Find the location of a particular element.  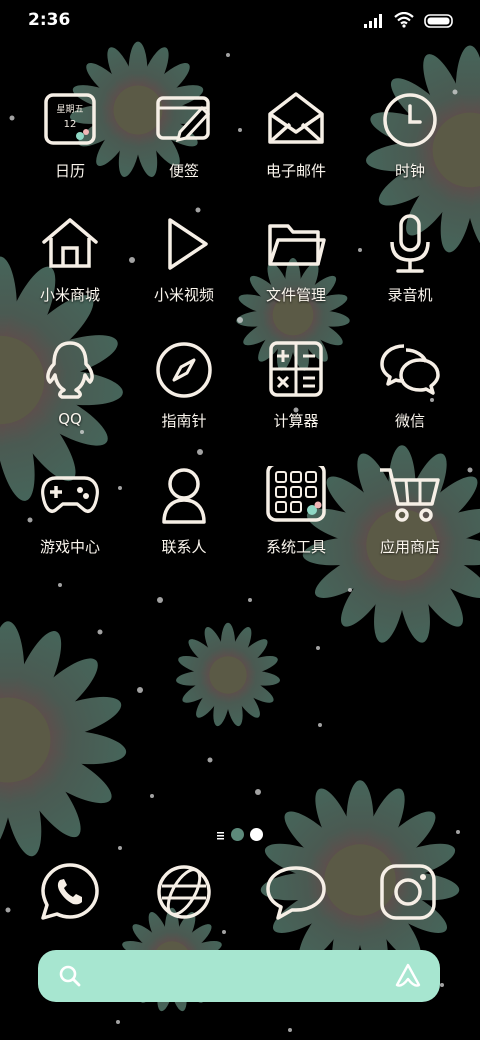

search-icon is located at coordinates (70, 976).